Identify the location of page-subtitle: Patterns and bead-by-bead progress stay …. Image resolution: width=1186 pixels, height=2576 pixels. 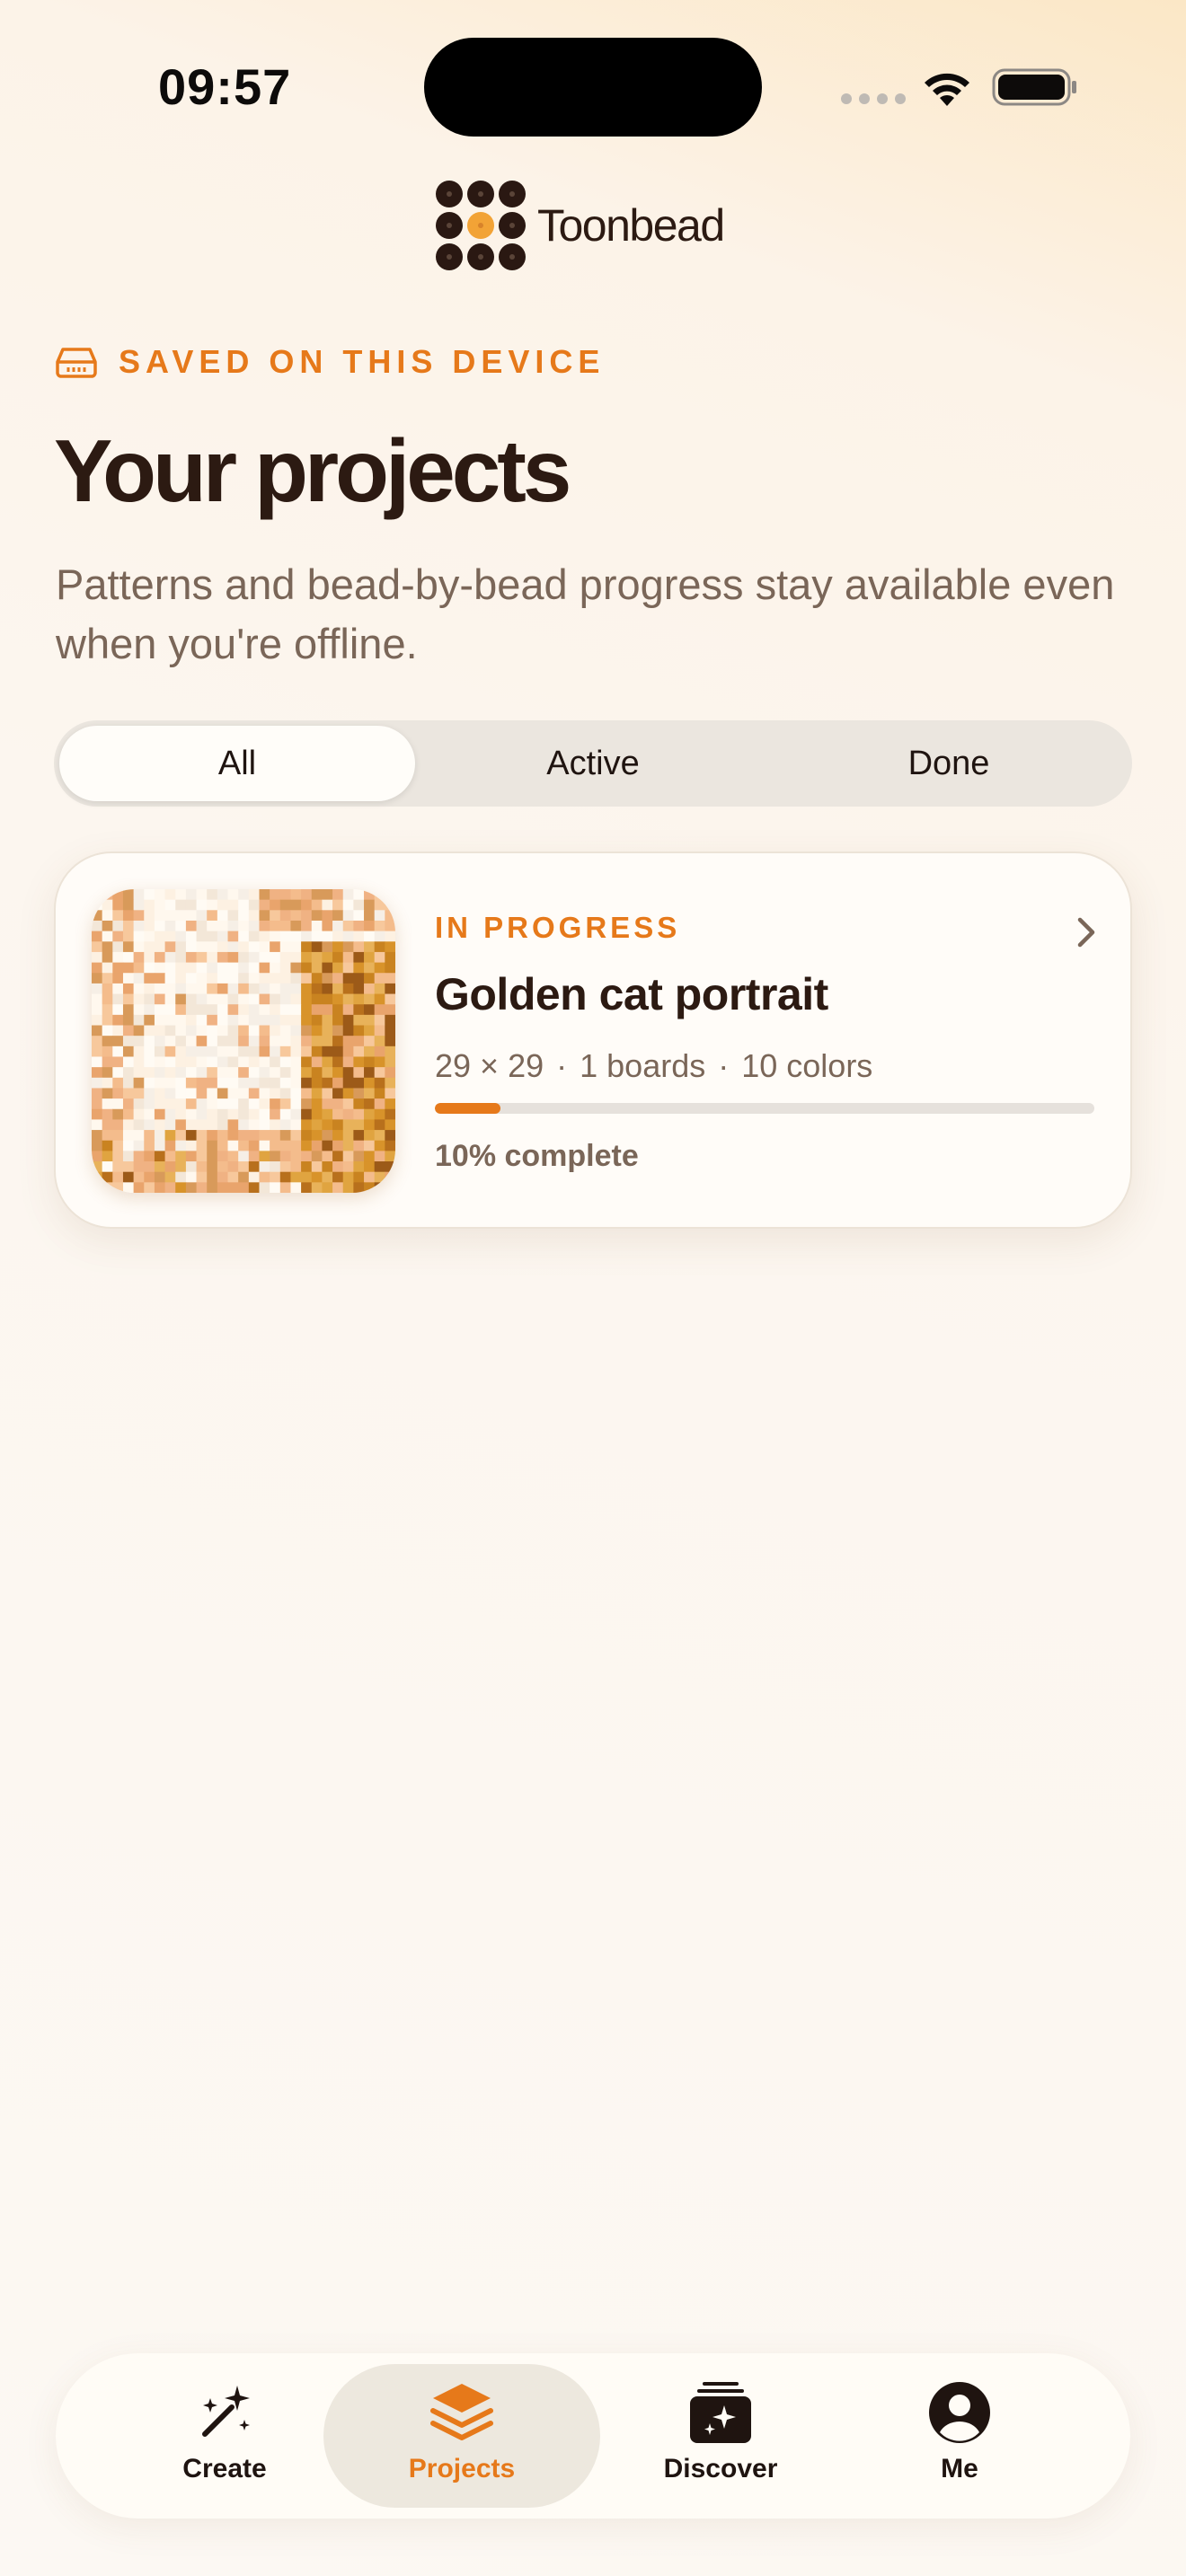
(585, 613).